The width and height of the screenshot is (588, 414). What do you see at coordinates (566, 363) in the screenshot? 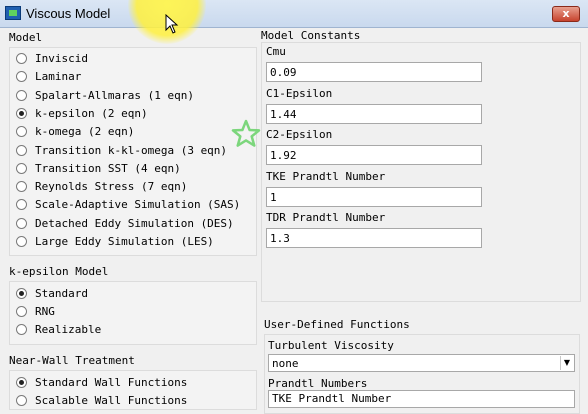
I see `chevron-down-icon: ▼` at bounding box center [566, 363].